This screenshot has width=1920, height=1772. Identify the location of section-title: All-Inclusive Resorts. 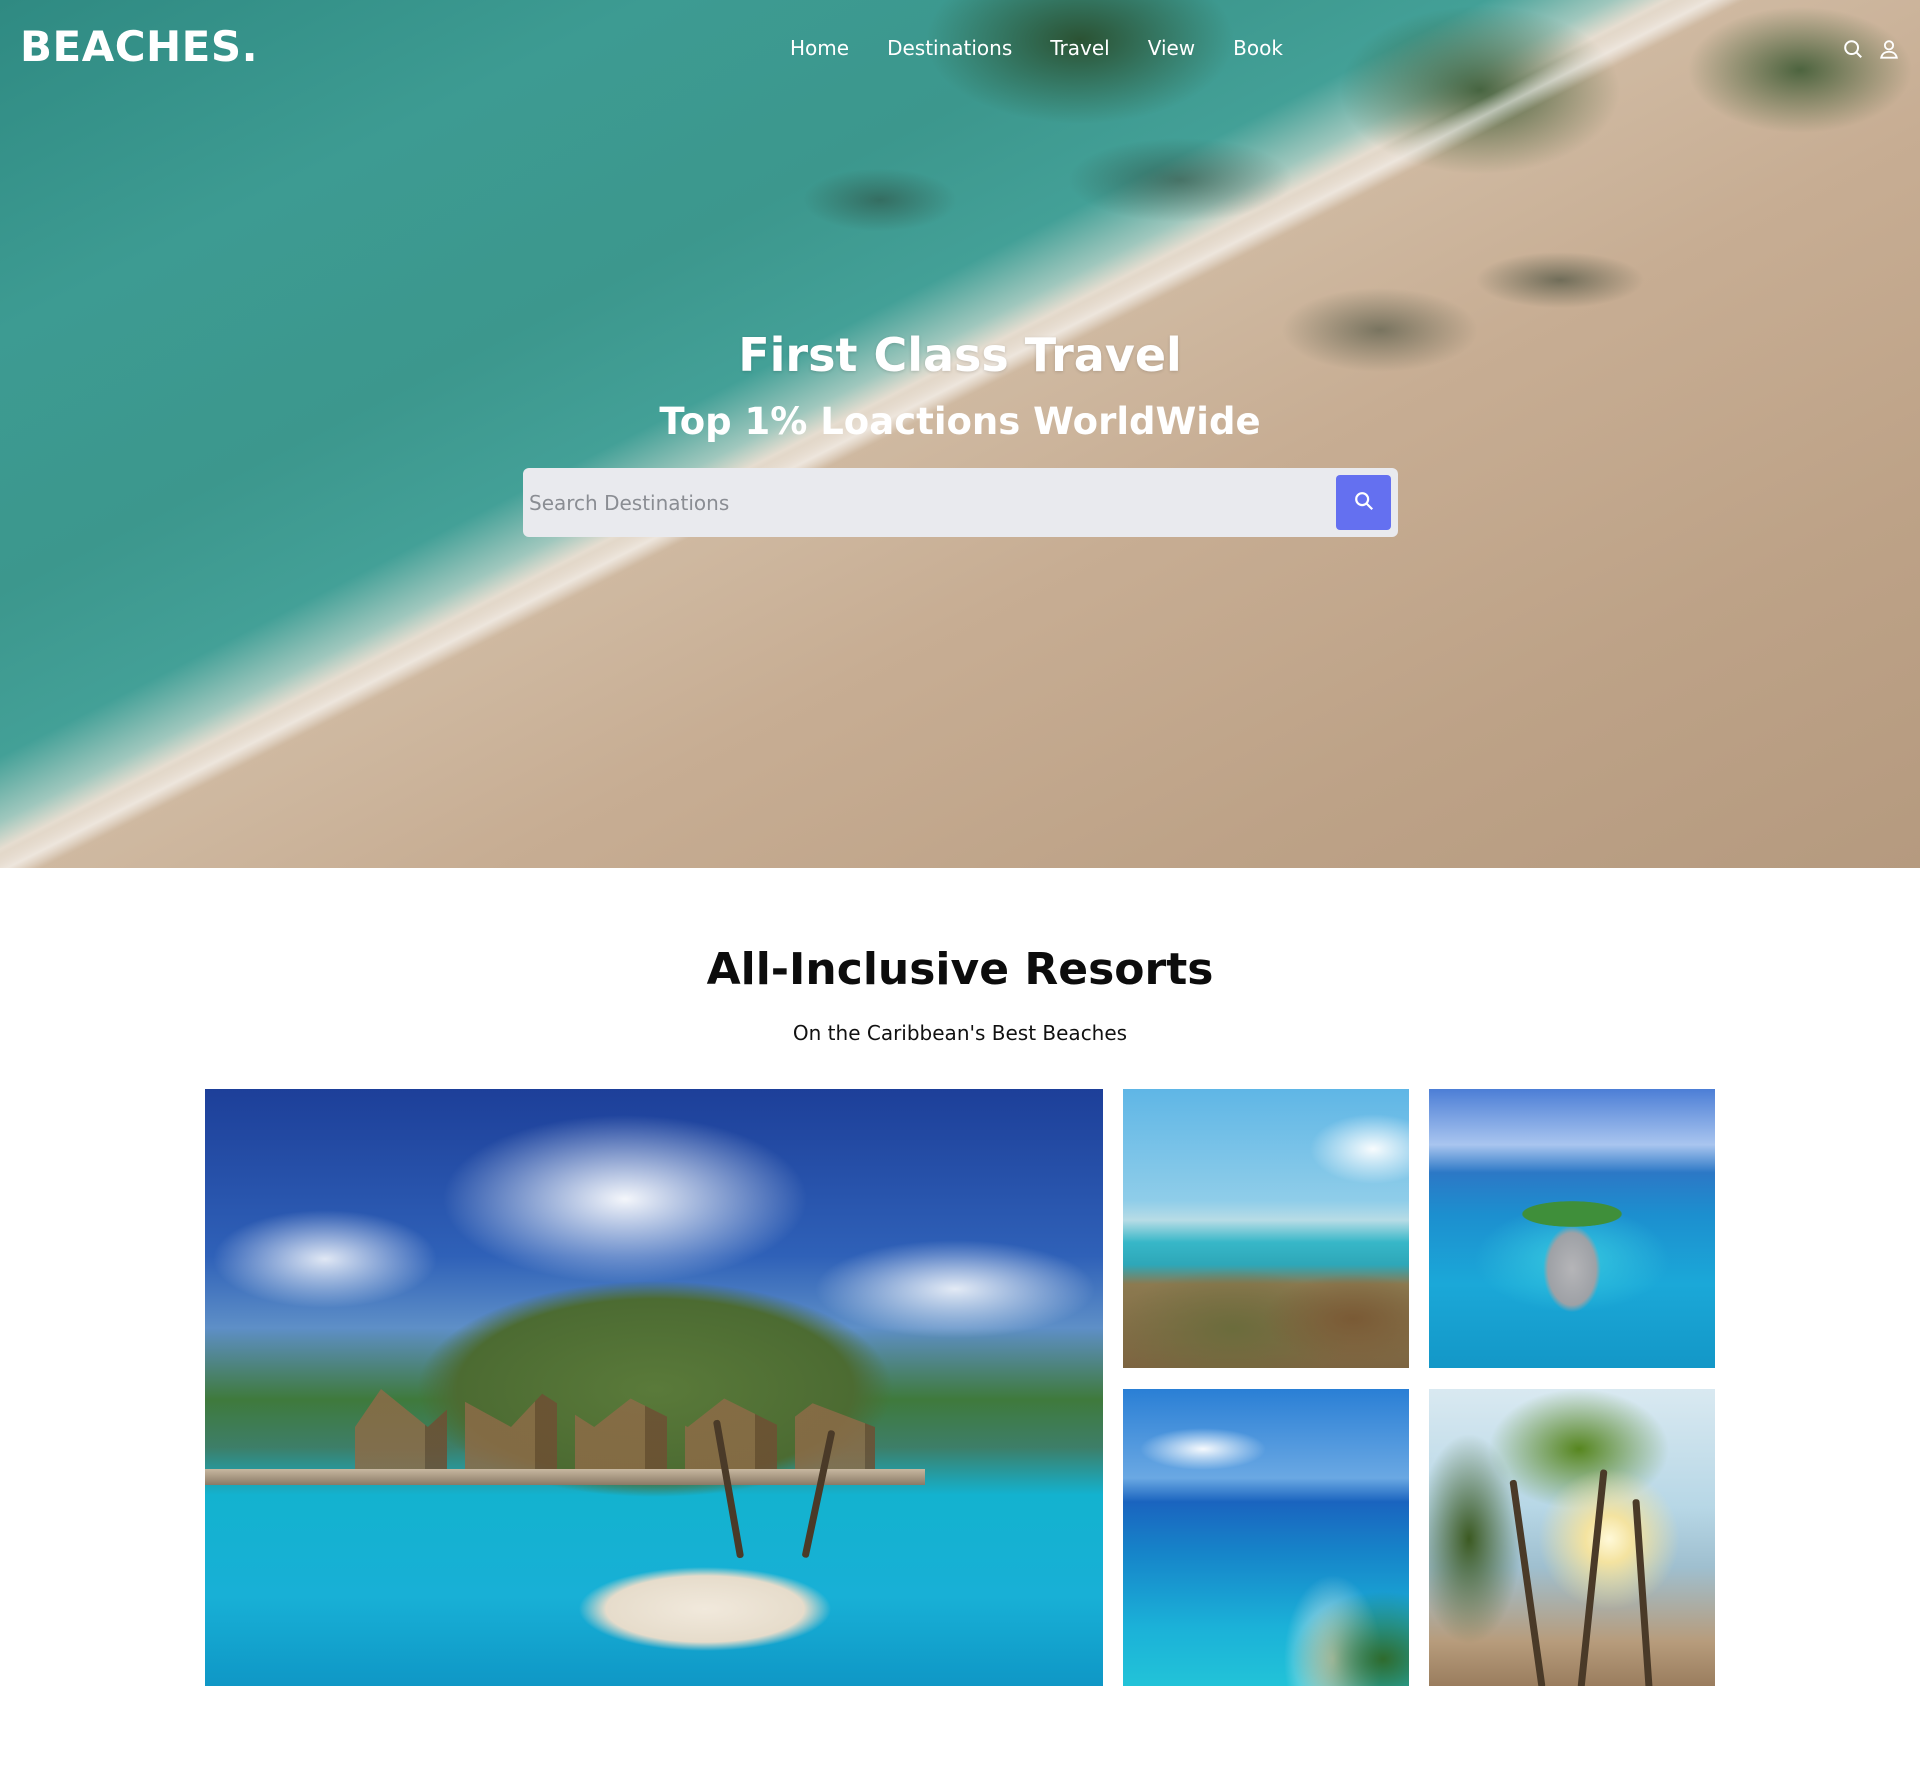
(960, 969).